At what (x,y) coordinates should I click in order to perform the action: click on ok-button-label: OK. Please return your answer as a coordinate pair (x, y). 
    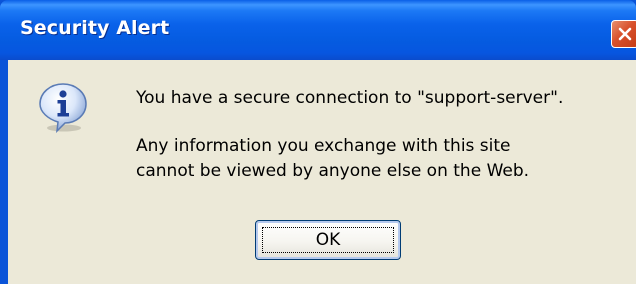
    Looking at the image, I should click on (328, 240).